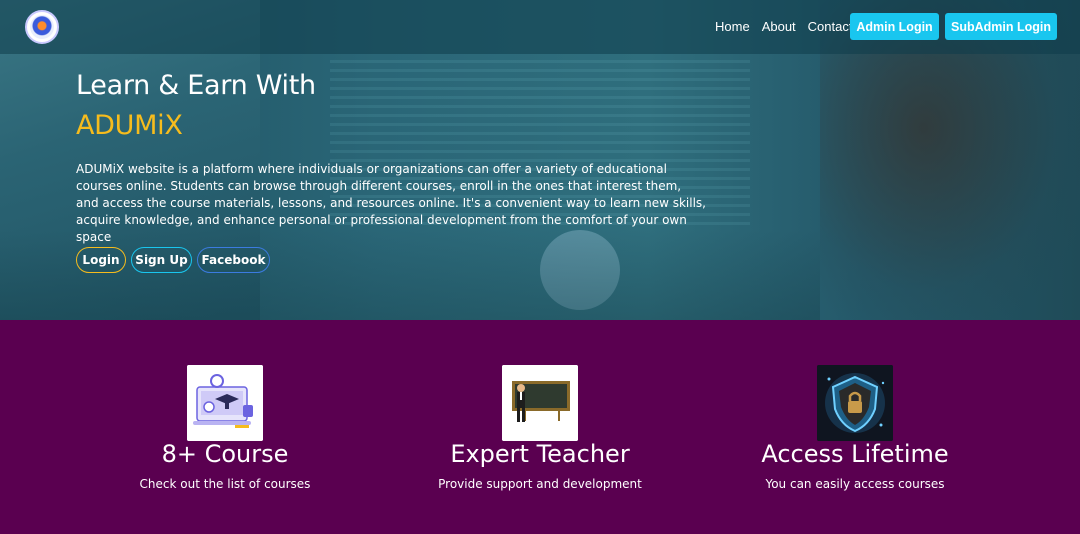  I want to click on hero-brand-name: ADUMiX, so click(129, 125).